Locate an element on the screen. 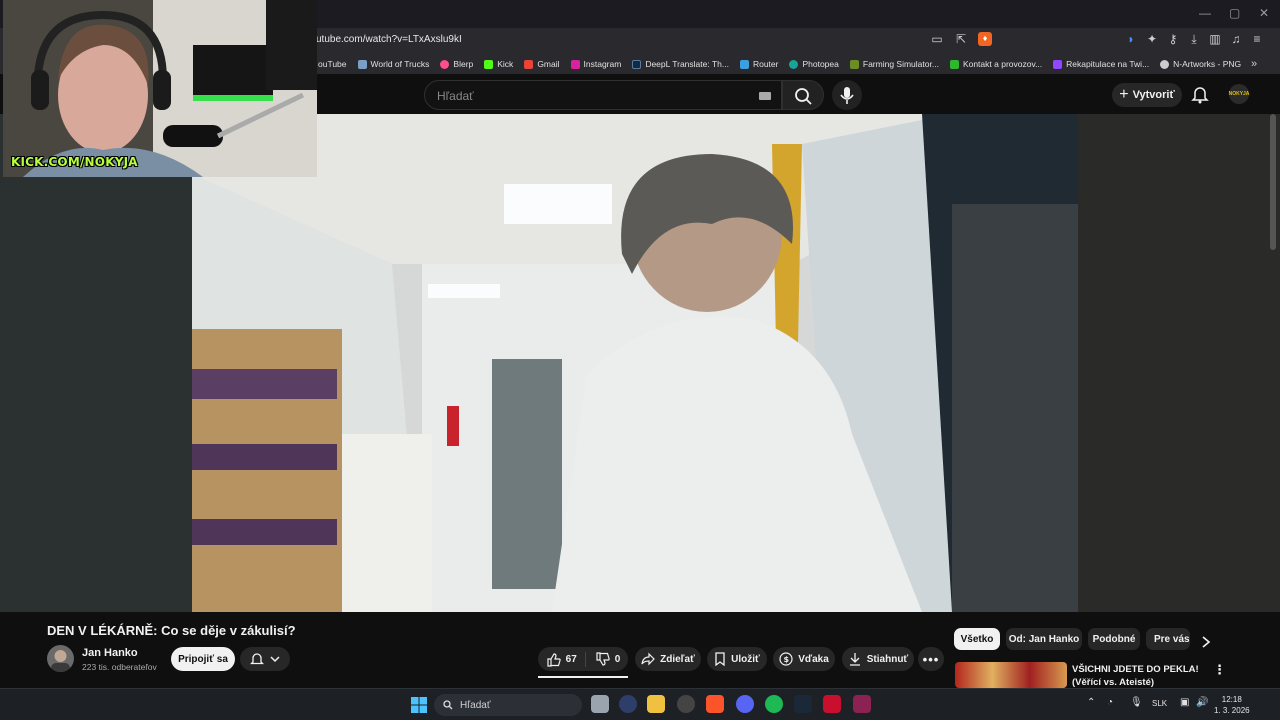 The image size is (1280, 720). bookmark-item: Photopea is located at coordinates (814, 64).